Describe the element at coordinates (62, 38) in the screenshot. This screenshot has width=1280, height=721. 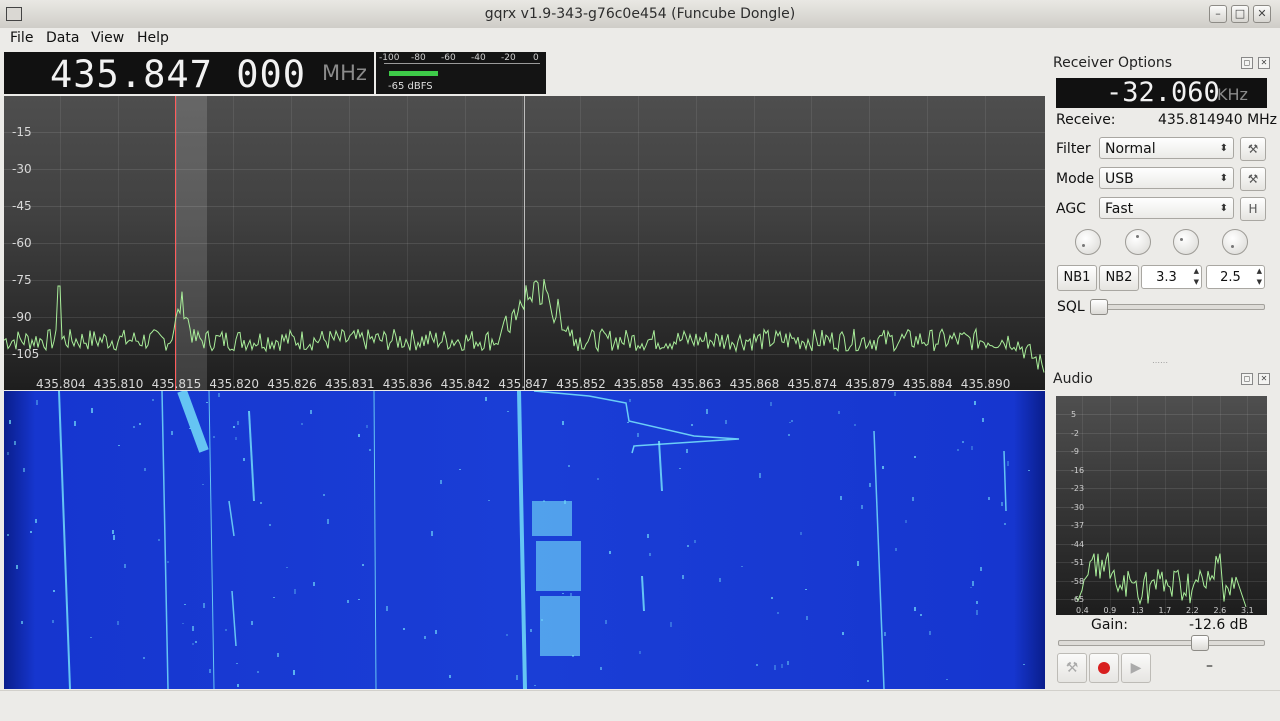
I see `menu-data: Data` at that location.